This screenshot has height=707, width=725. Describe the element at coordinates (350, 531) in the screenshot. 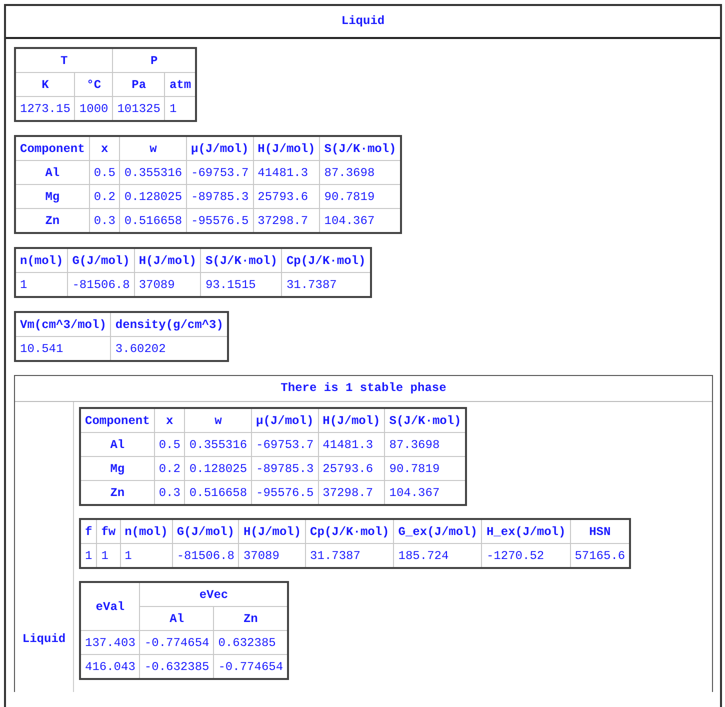

I see `header-cell: Cp(J/K·mol)` at that location.